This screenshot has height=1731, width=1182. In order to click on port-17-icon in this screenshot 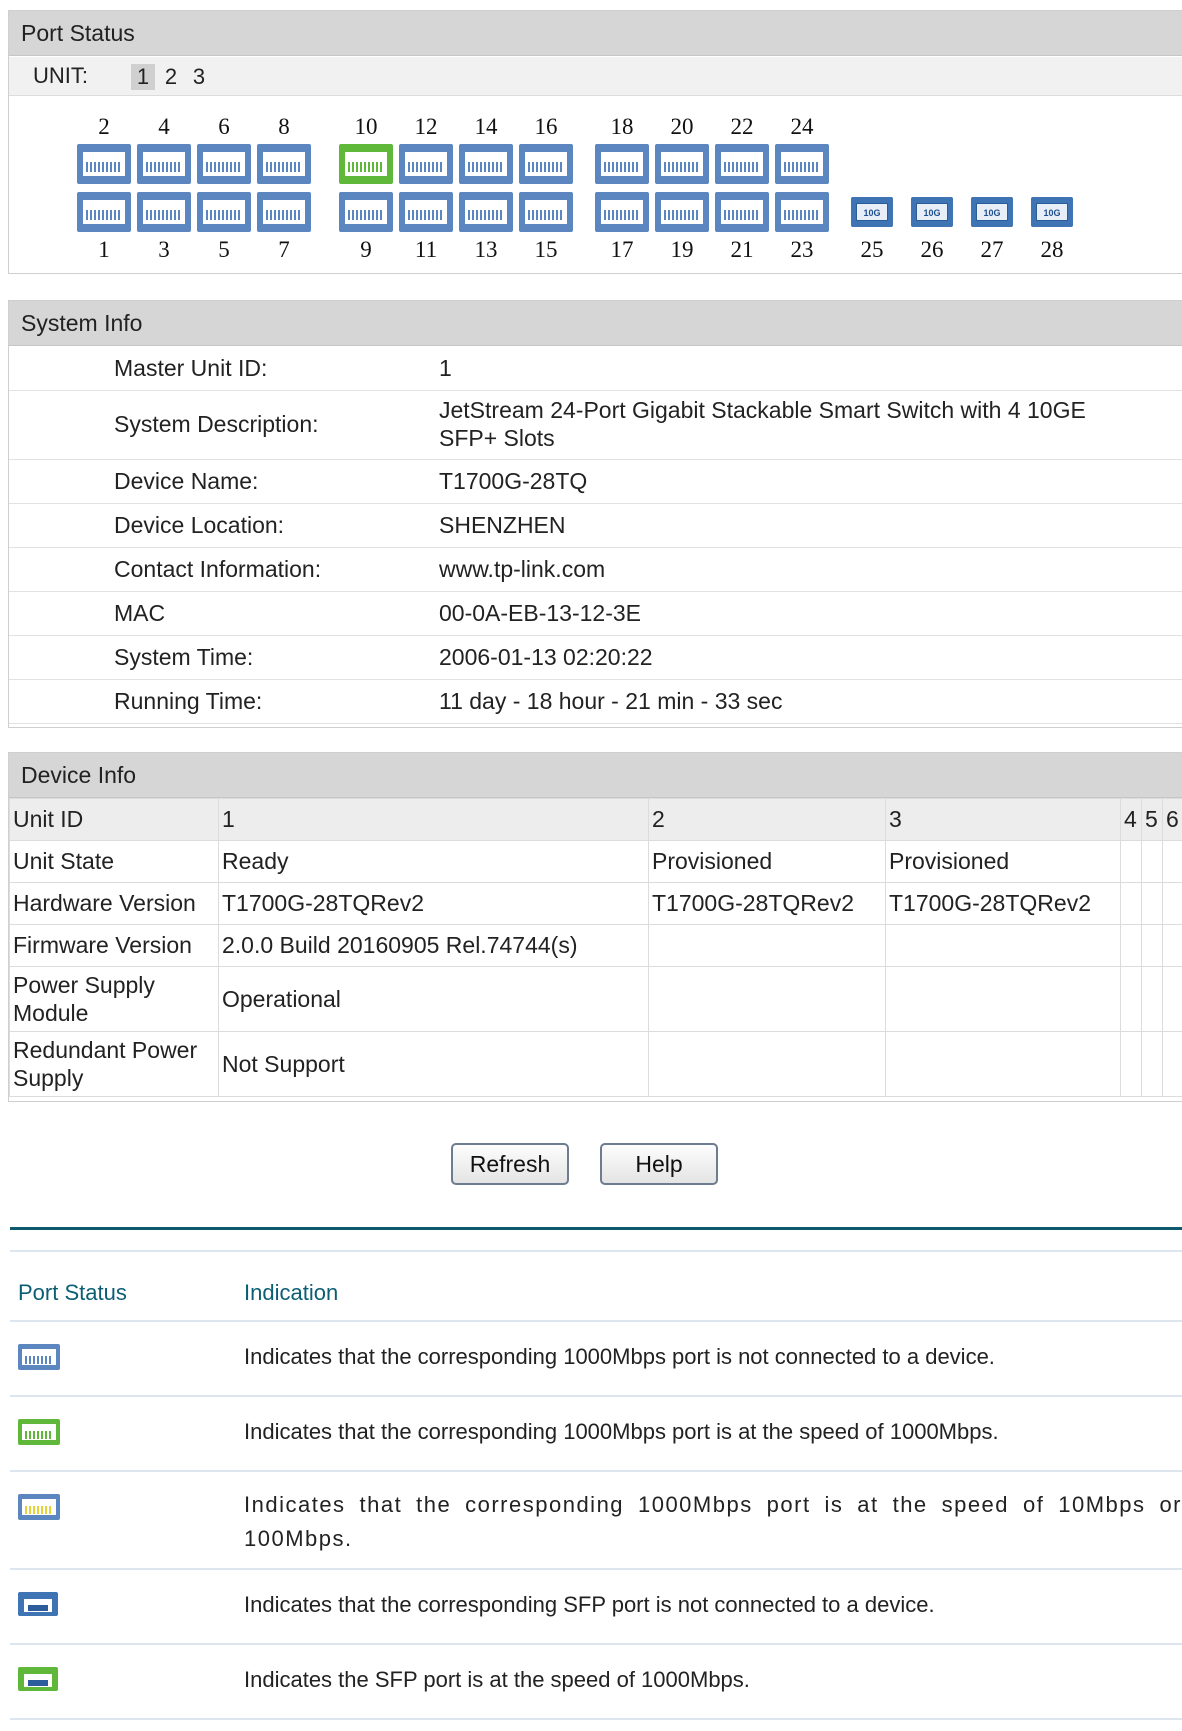, I will do `click(622, 212)`.